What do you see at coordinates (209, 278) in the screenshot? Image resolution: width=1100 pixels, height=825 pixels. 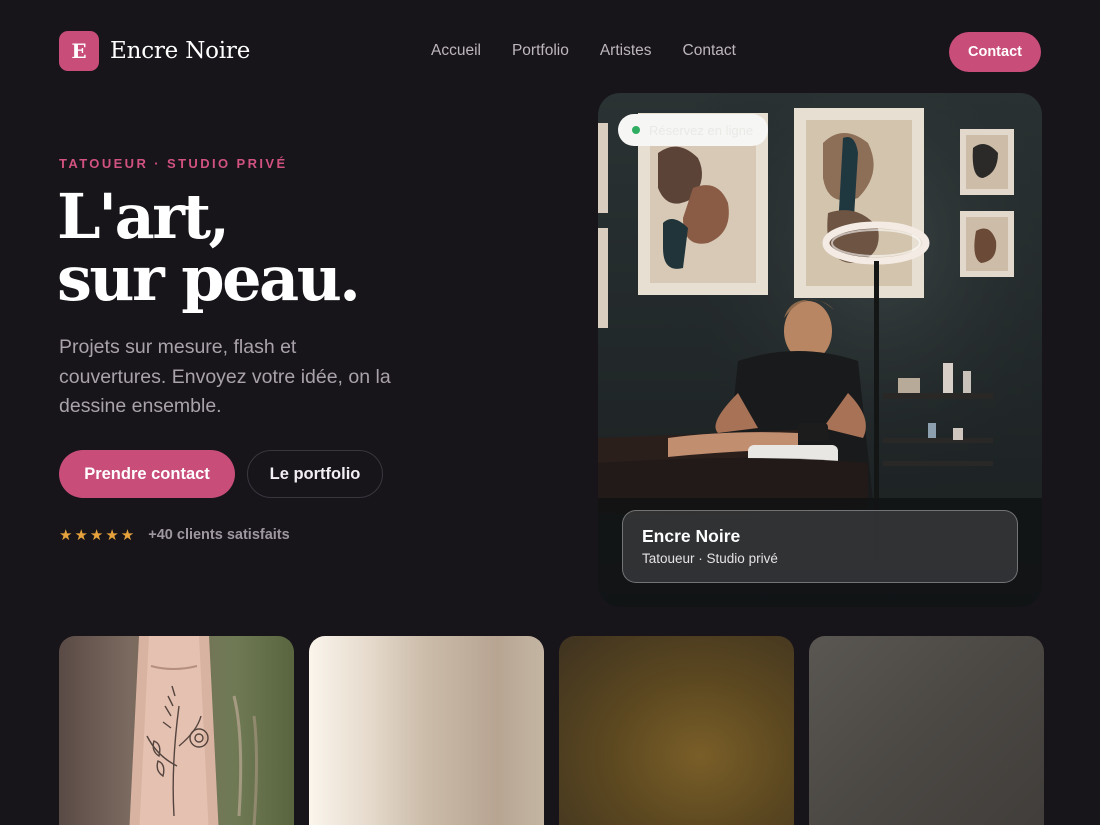 I see `hero-title-line-2: sur peau.` at bounding box center [209, 278].